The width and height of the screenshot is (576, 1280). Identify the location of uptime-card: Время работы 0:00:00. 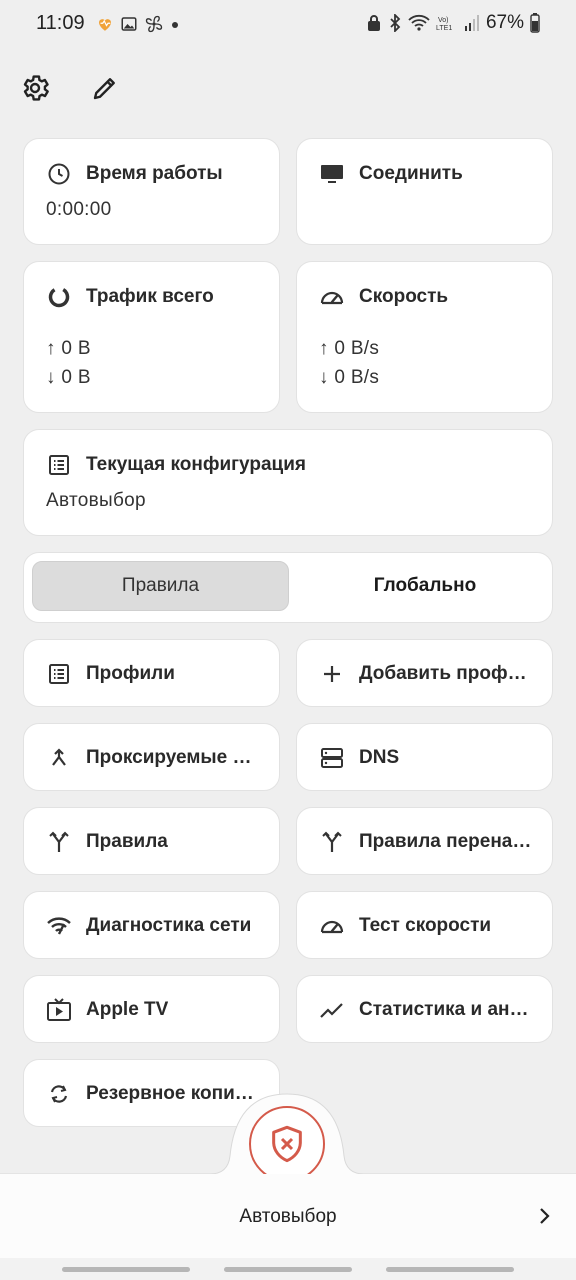
(151, 191).